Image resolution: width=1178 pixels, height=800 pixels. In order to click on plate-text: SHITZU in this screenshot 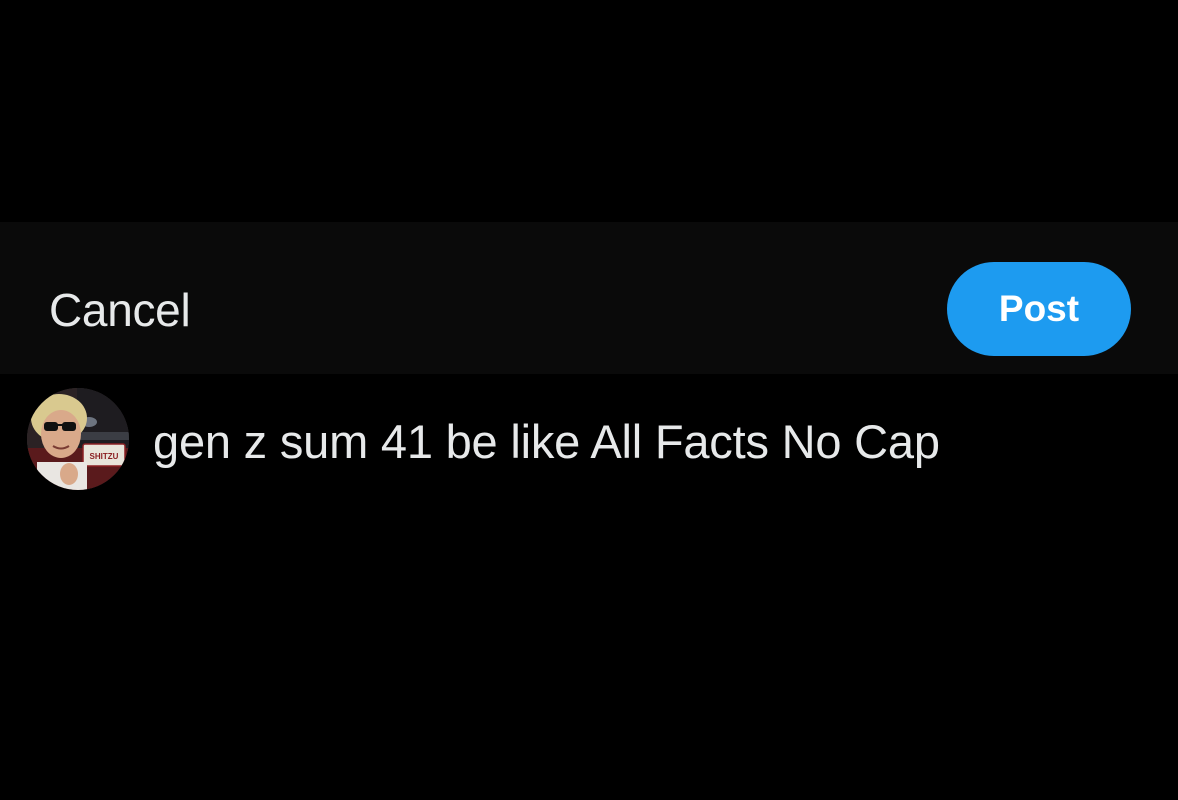, I will do `click(104, 456)`.